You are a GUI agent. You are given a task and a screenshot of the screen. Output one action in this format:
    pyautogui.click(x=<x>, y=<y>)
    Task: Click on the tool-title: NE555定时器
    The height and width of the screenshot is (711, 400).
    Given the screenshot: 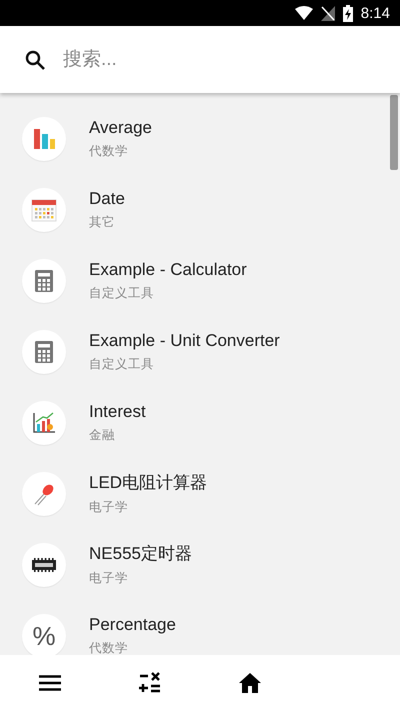 What is the action you would take?
    pyautogui.click(x=140, y=553)
    